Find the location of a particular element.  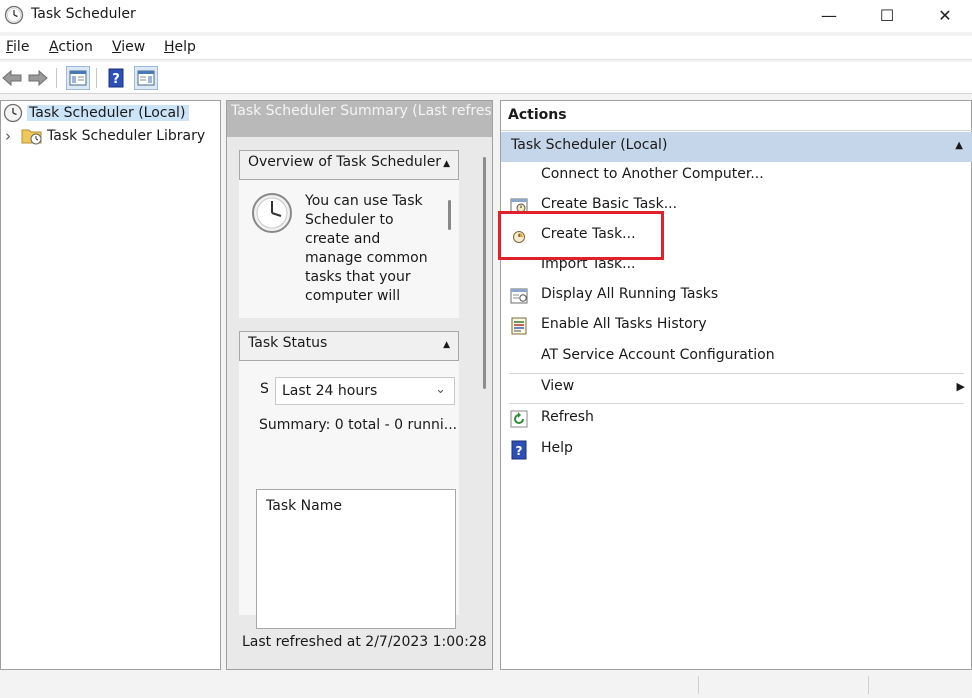

expand-chevron-icon: › is located at coordinates (12, 136).